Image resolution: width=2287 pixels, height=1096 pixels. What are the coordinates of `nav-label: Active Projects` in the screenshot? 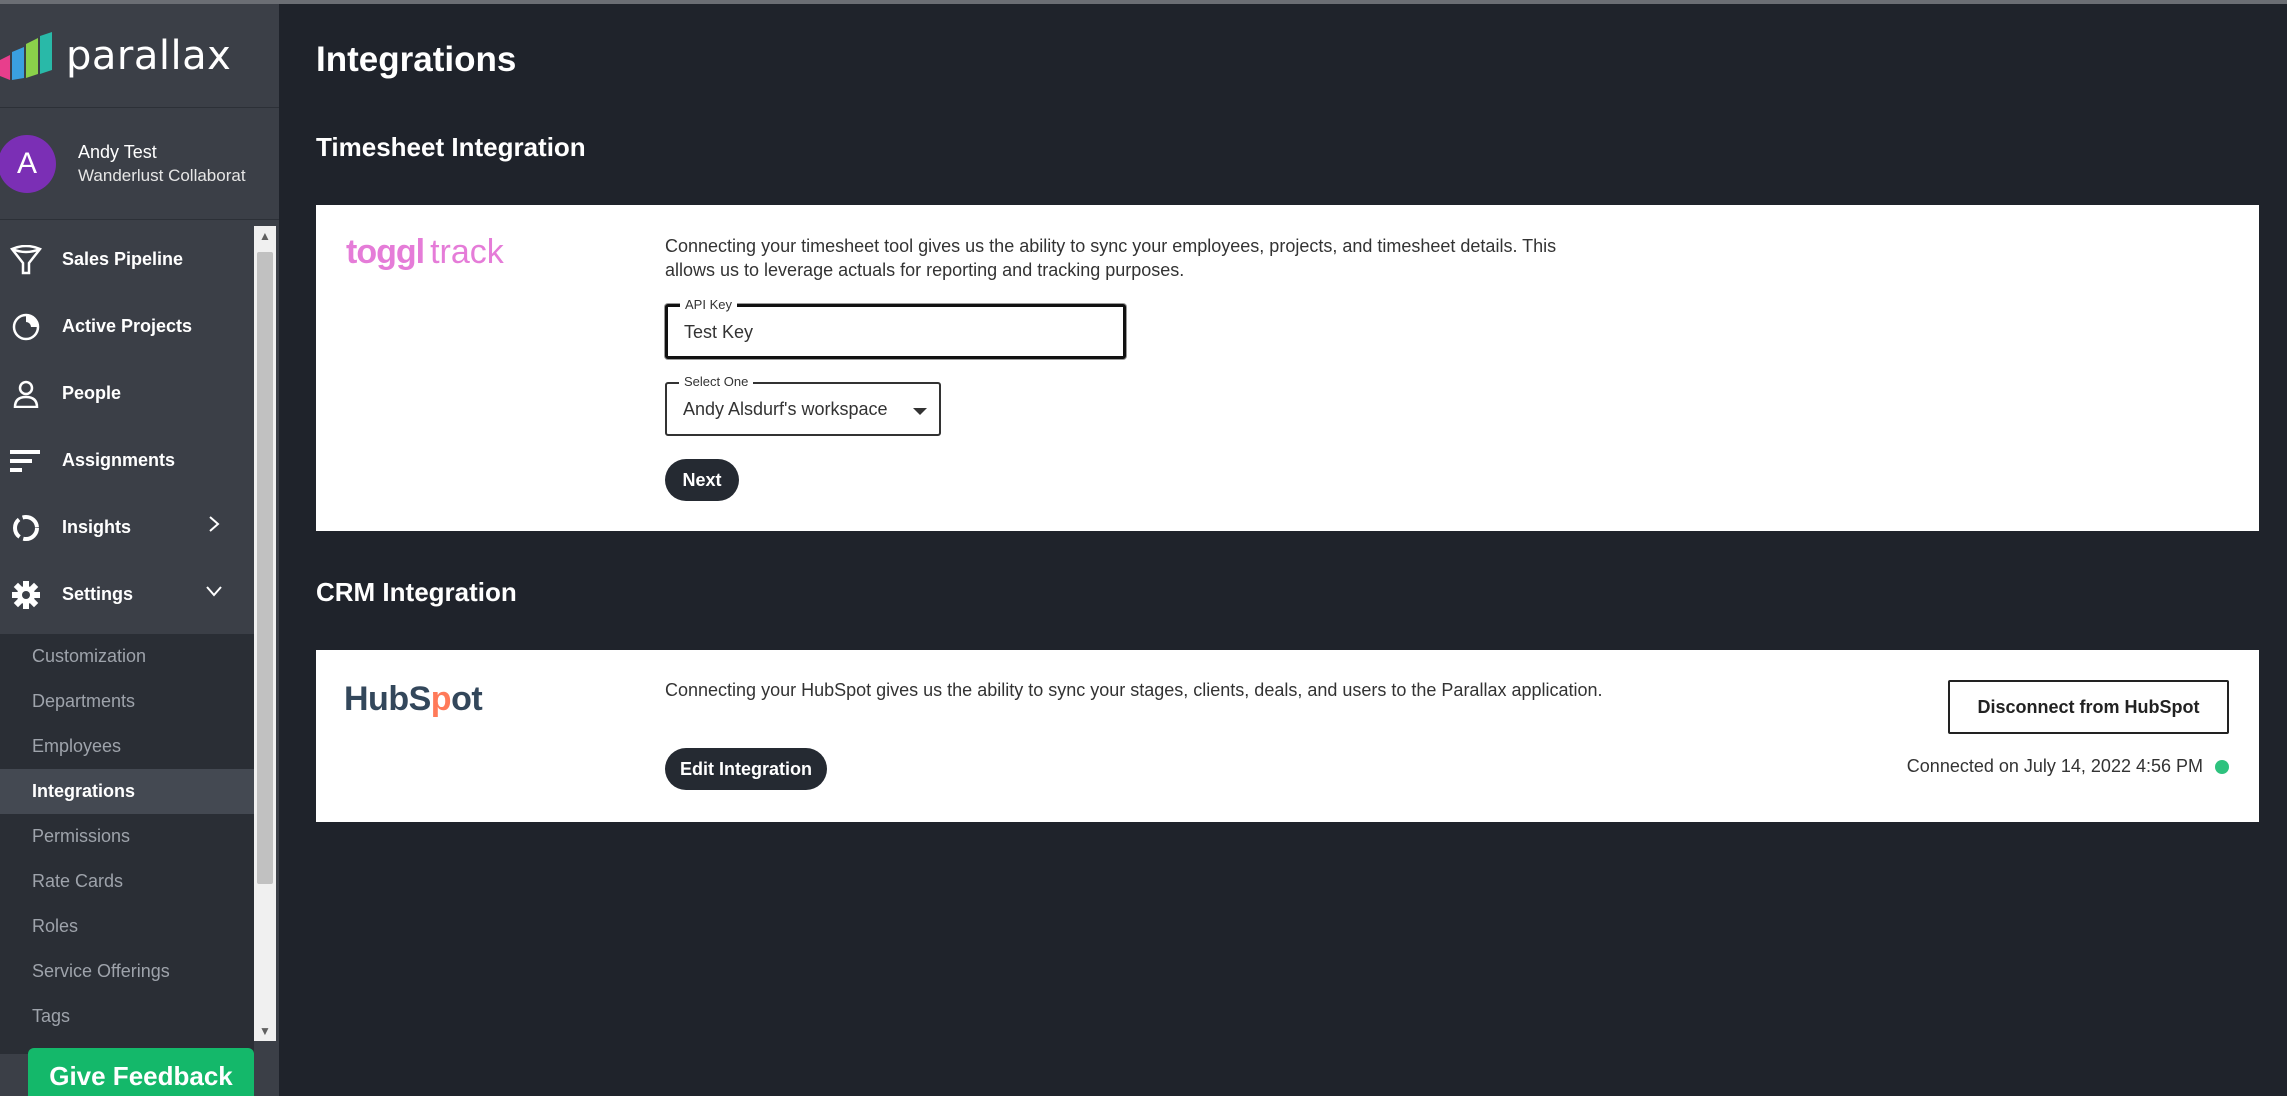 It's located at (127, 326).